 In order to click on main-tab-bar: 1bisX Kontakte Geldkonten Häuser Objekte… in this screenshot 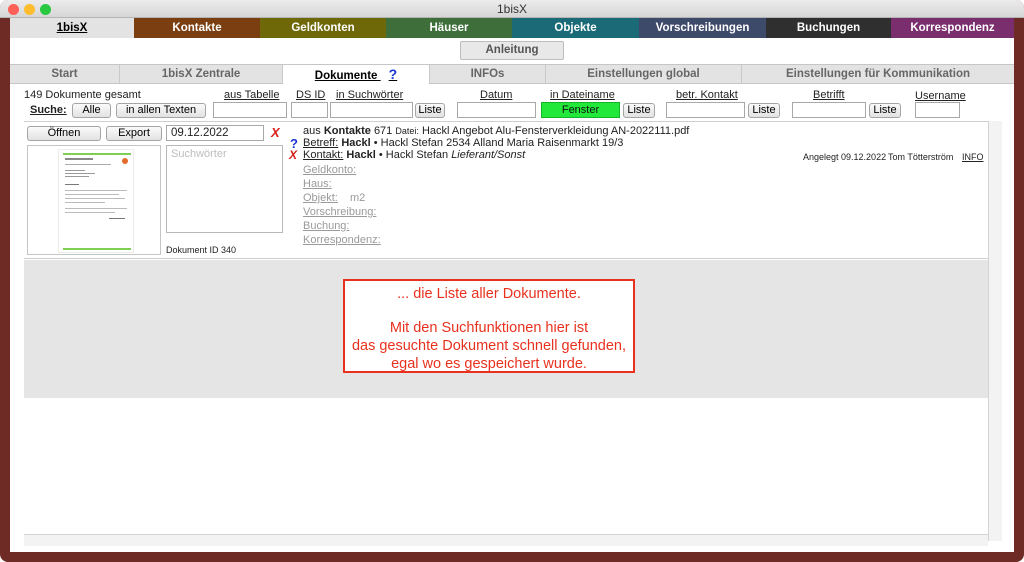, I will do `click(512, 28)`.